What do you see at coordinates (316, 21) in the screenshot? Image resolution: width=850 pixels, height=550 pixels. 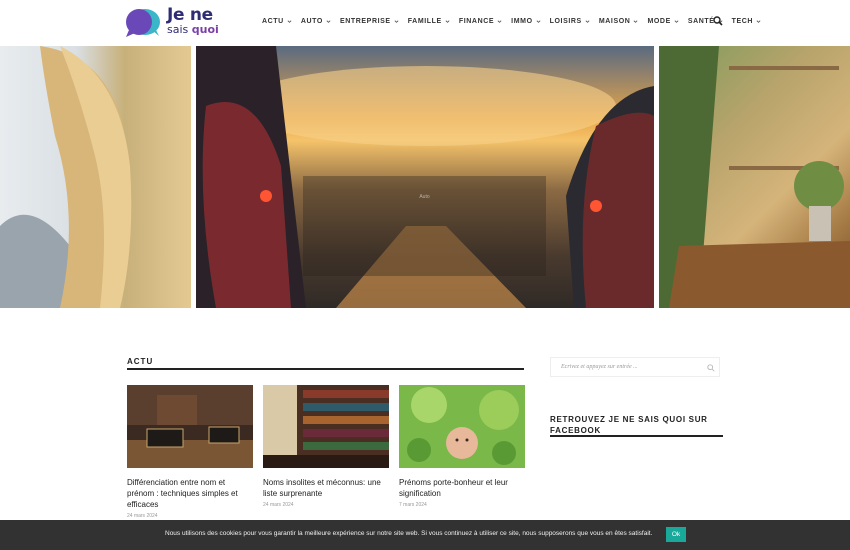 I see `nav-item-auto: AUTO` at bounding box center [316, 21].